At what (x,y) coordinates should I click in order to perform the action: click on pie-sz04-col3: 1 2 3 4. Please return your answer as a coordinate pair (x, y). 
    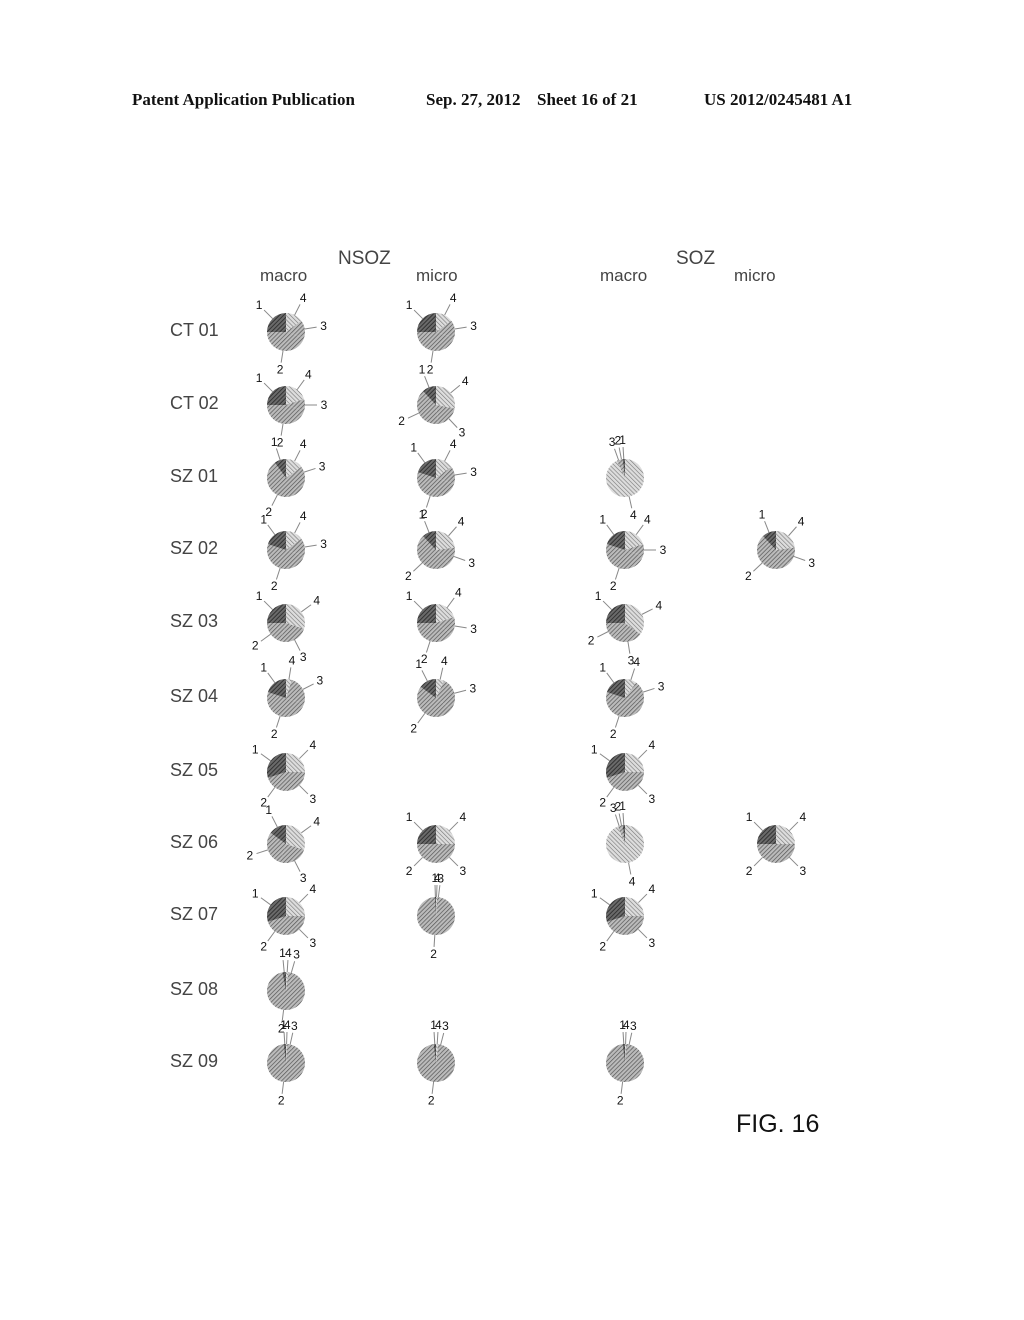
    Looking at the image, I should click on (631, 698).